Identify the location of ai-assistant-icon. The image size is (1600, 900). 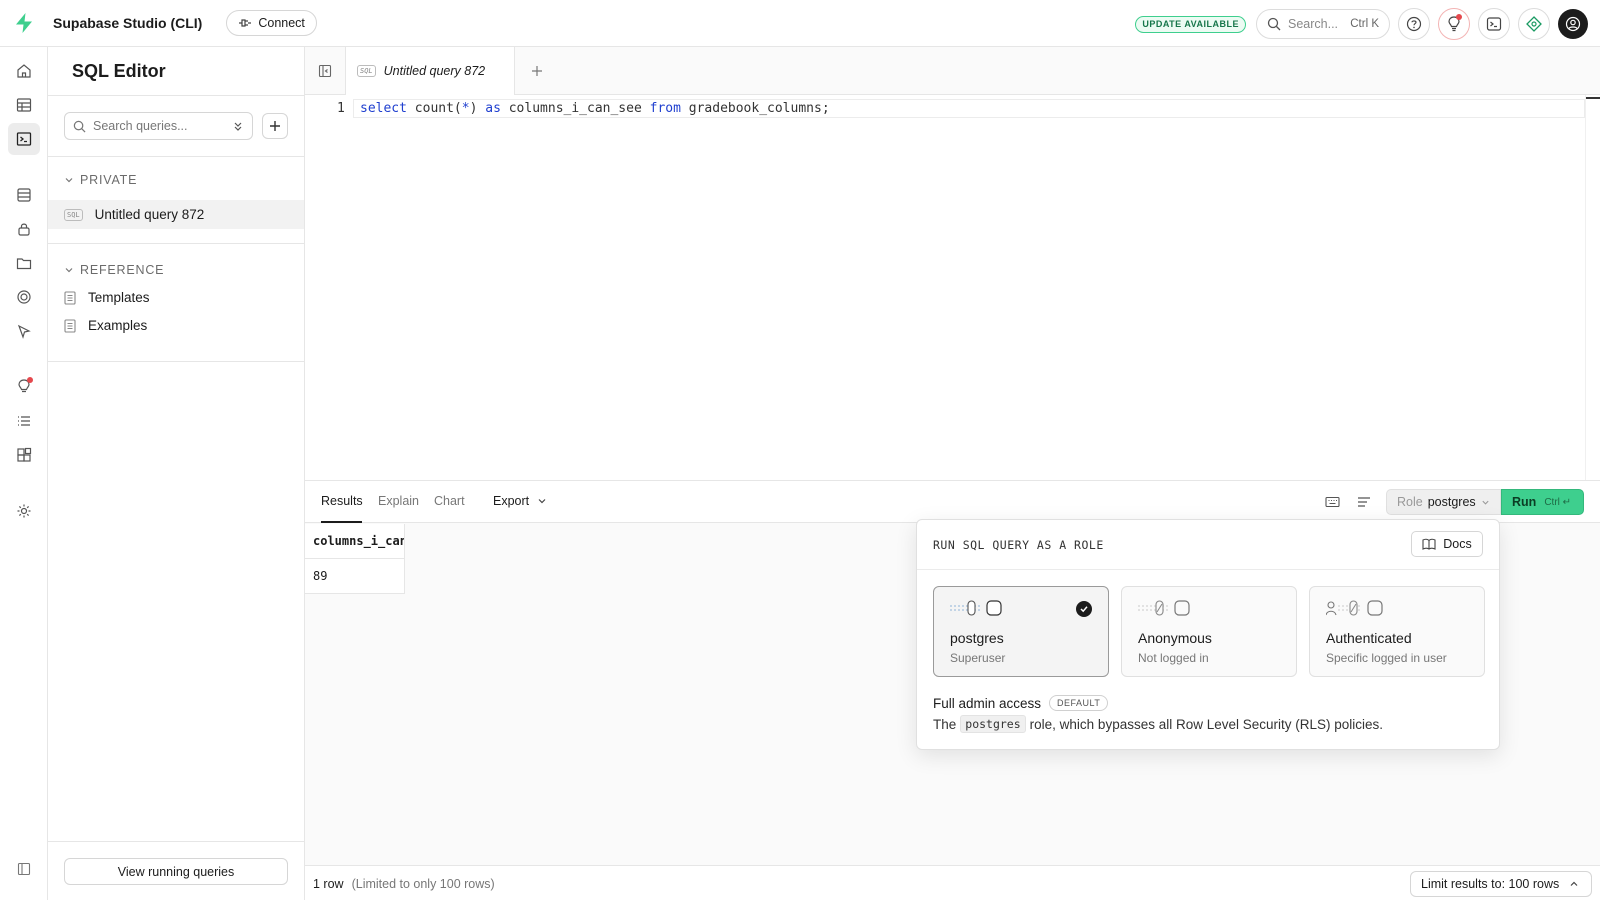
(1534, 24).